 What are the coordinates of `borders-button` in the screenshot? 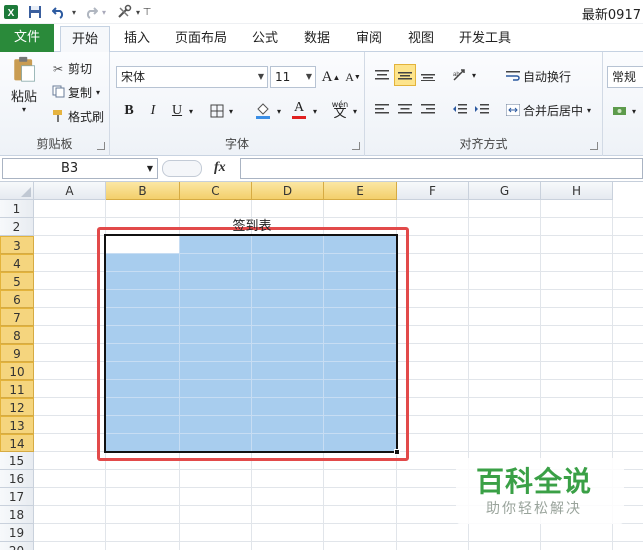 It's located at (217, 111).